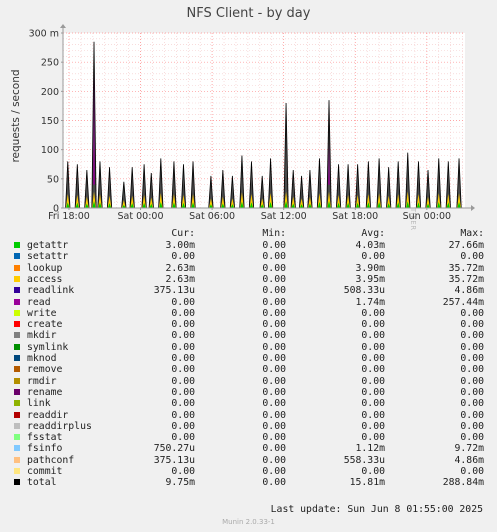 This screenshot has width=497, height=532. Describe the element at coordinates (248, 393) in the screenshot. I see `legend-row-rename: rename 0.00 0.00 0.00 0.00` at that location.